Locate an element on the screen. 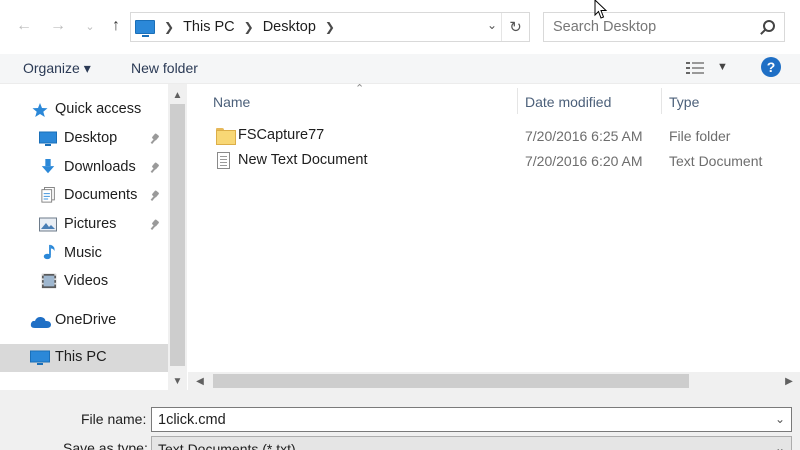 Image resolution: width=800 pixels, height=450 pixels. view-dropdown-chevron-icon: ▼ is located at coordinates (722, 67).